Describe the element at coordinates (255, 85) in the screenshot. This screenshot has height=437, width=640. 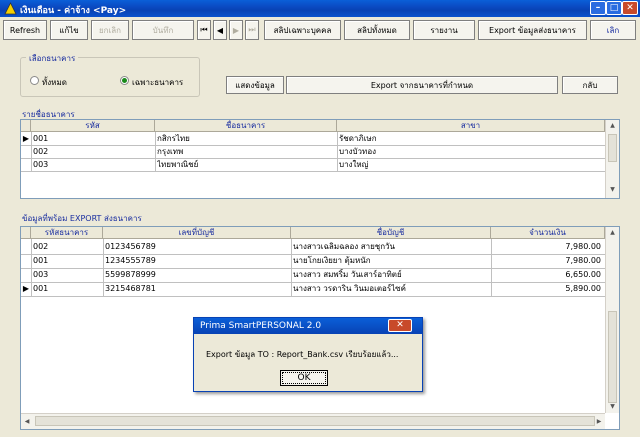
I see `show-data-button: แสดงข้อมูล` at that location.